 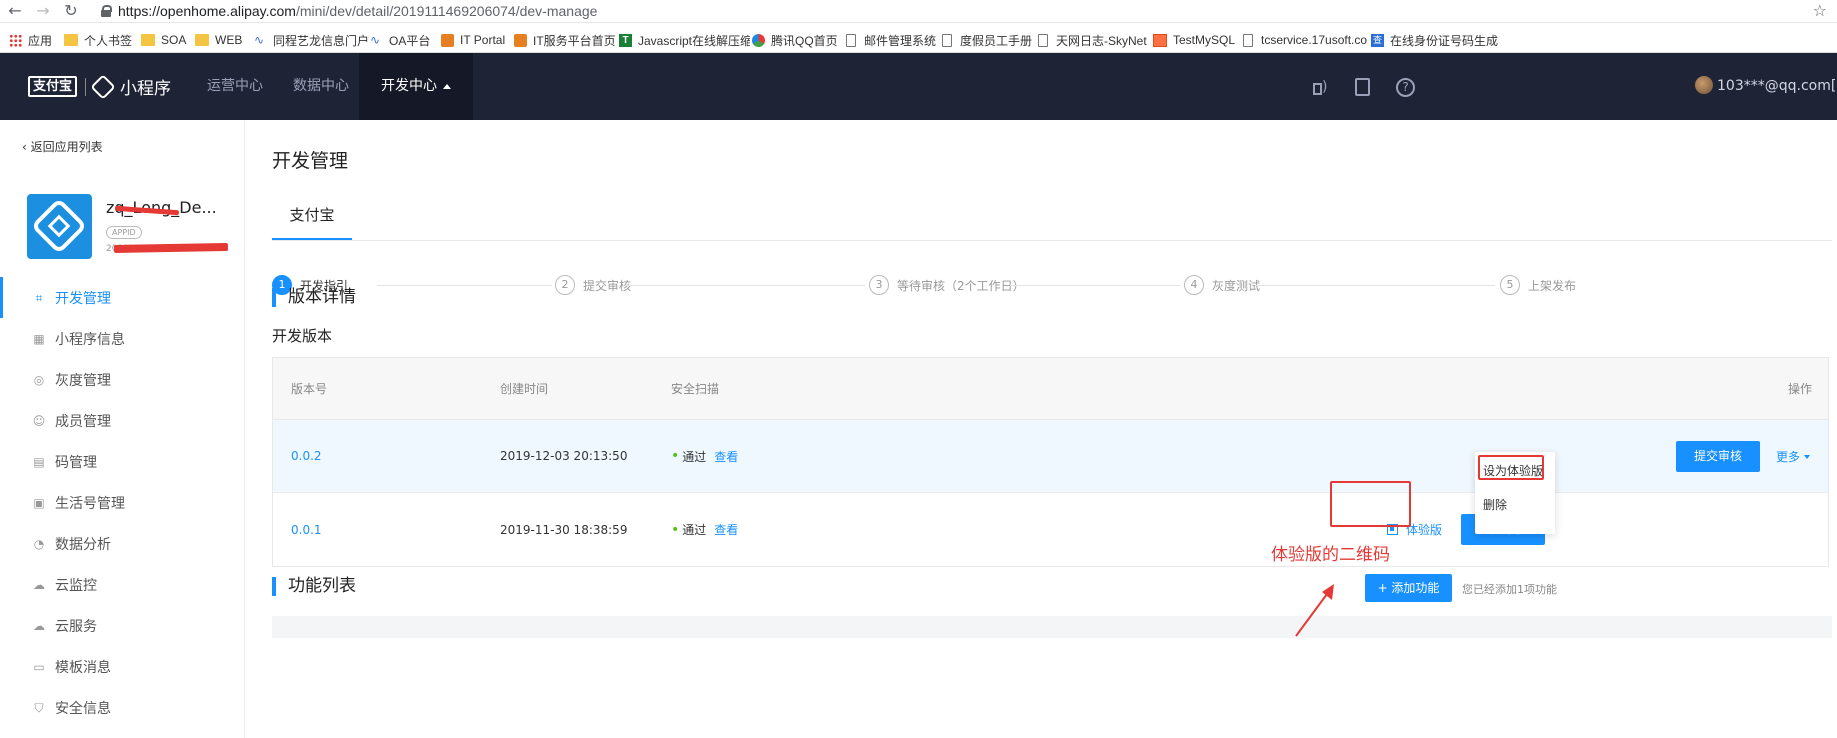 I want to click on bookmark-item: tcservice.17usoft.co, so click(x=1305, y=40).